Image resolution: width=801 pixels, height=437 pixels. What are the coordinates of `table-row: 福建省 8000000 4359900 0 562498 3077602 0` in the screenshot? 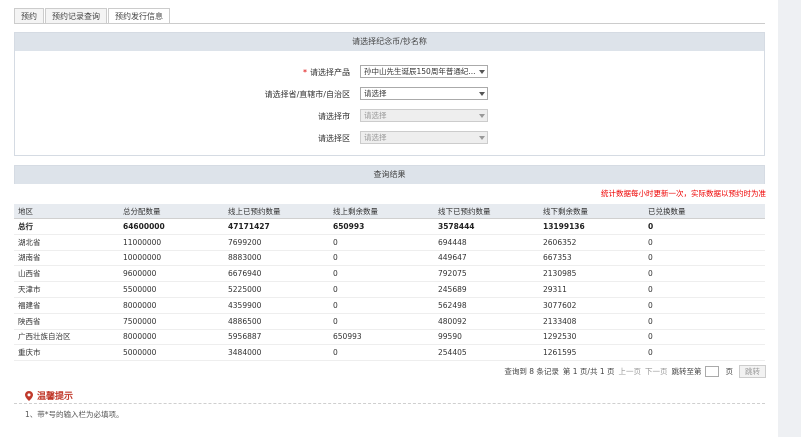 It's located at (389, 305).